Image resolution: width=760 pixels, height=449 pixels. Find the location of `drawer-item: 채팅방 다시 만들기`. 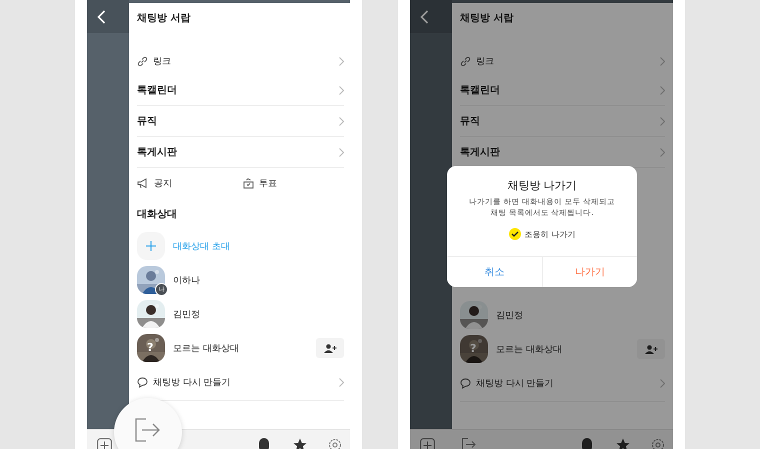

drawer-item: 채팅방 다시 만들기 is located at coordinates (562, 384).